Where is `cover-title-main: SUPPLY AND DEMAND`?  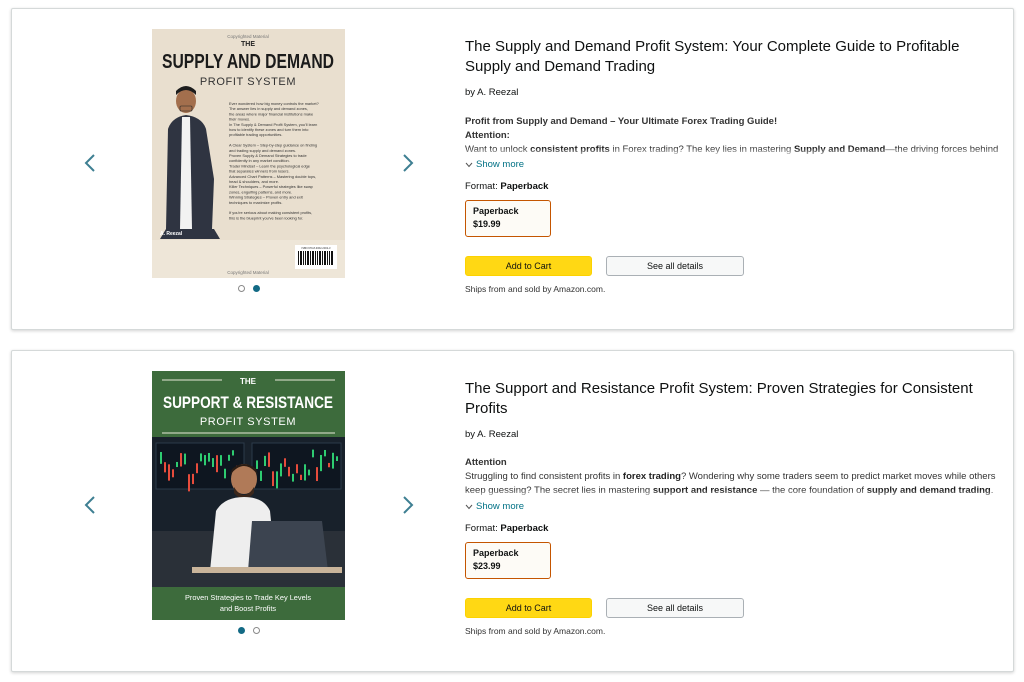
cover-title-main: SUPPLY AND DEMAND is located at coordinates (248, 62).